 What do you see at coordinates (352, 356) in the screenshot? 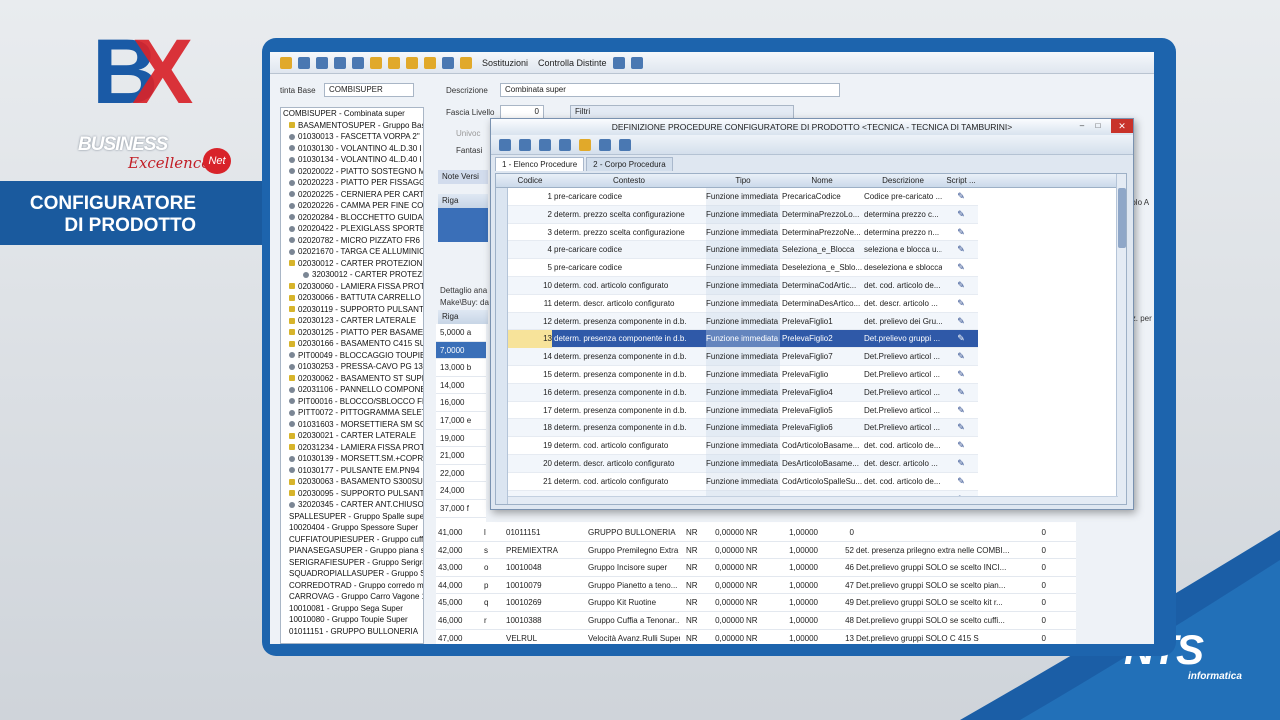
I see `tree-item: PIT00049 - BLOCCAGGIO TOUPIE` at bounding box center [352, 356].